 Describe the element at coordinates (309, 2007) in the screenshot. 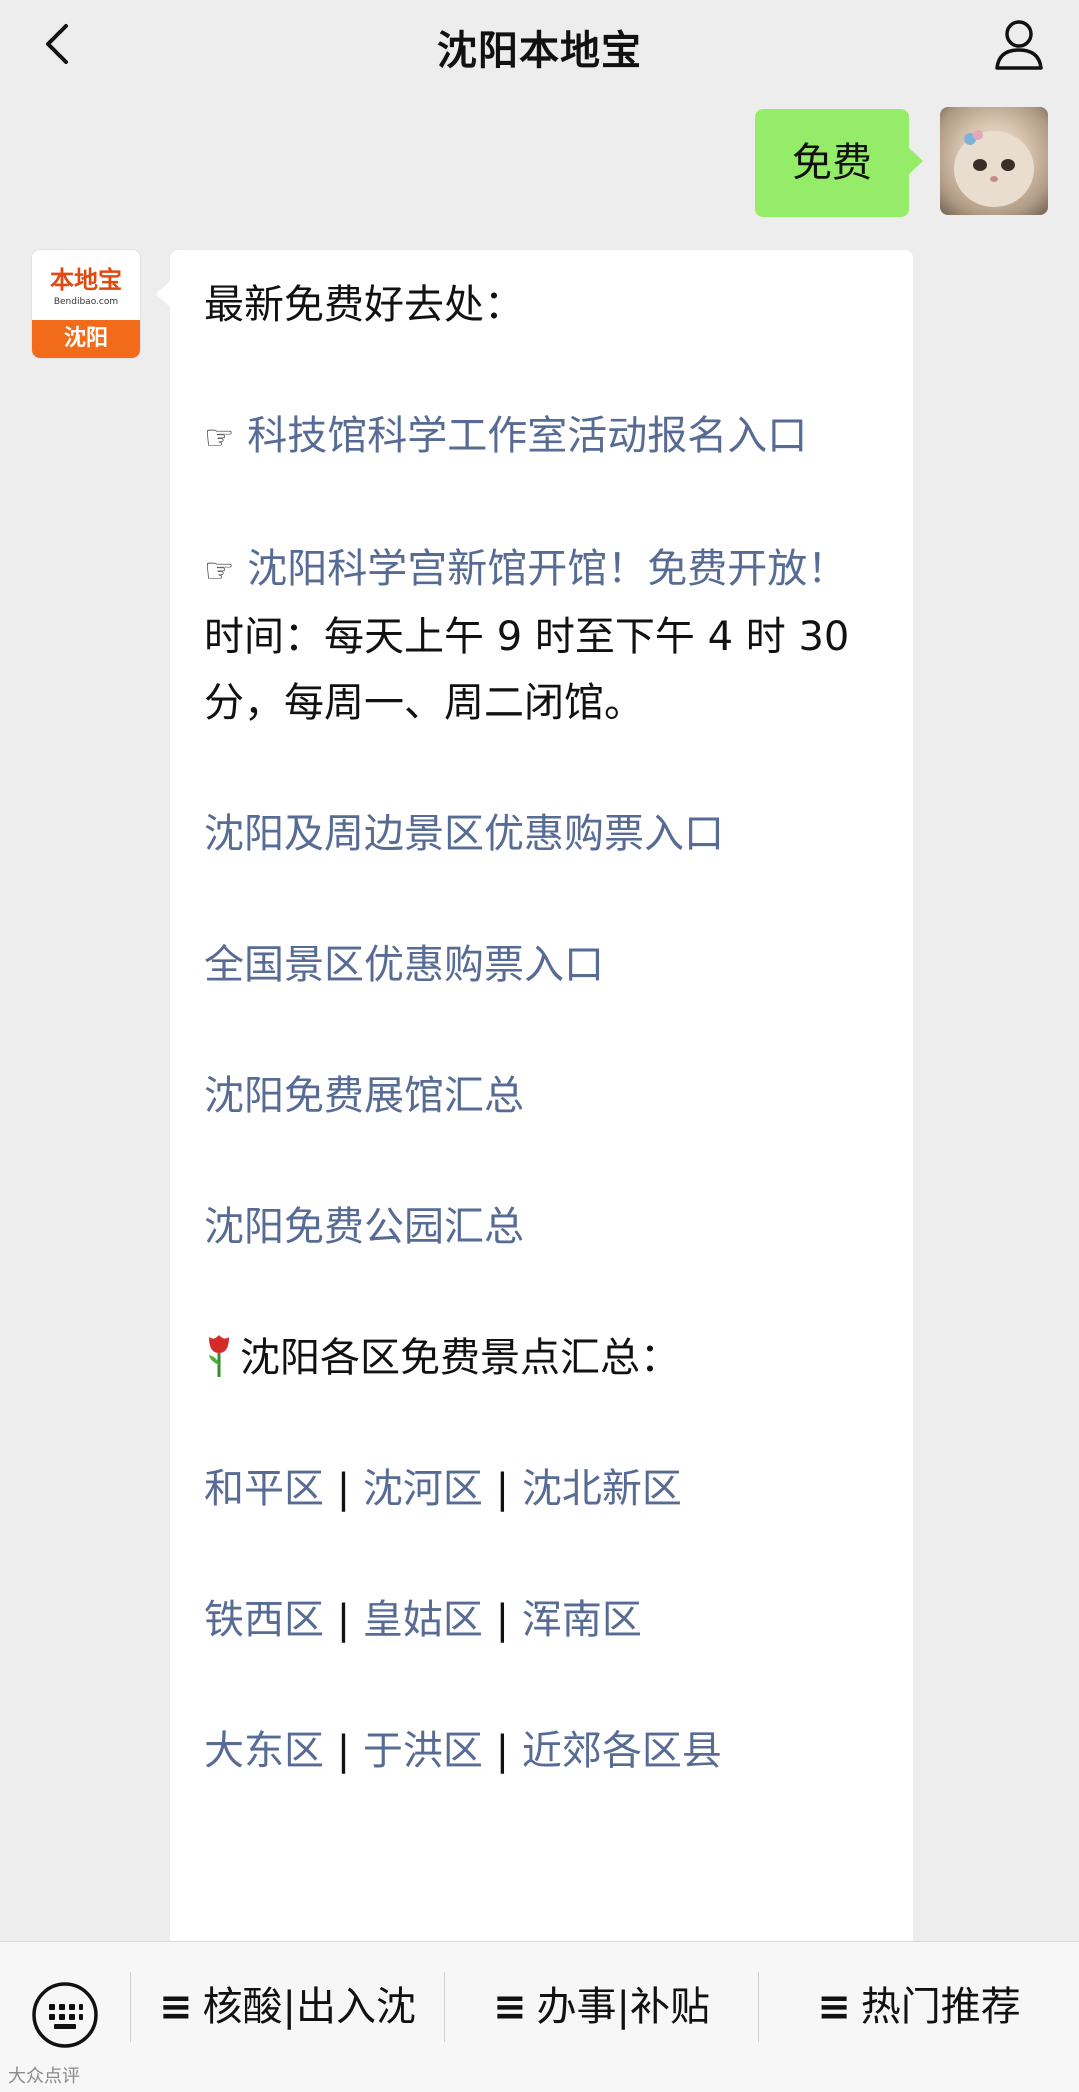

I see `menu-label: 核酸|出入沈` at that location.